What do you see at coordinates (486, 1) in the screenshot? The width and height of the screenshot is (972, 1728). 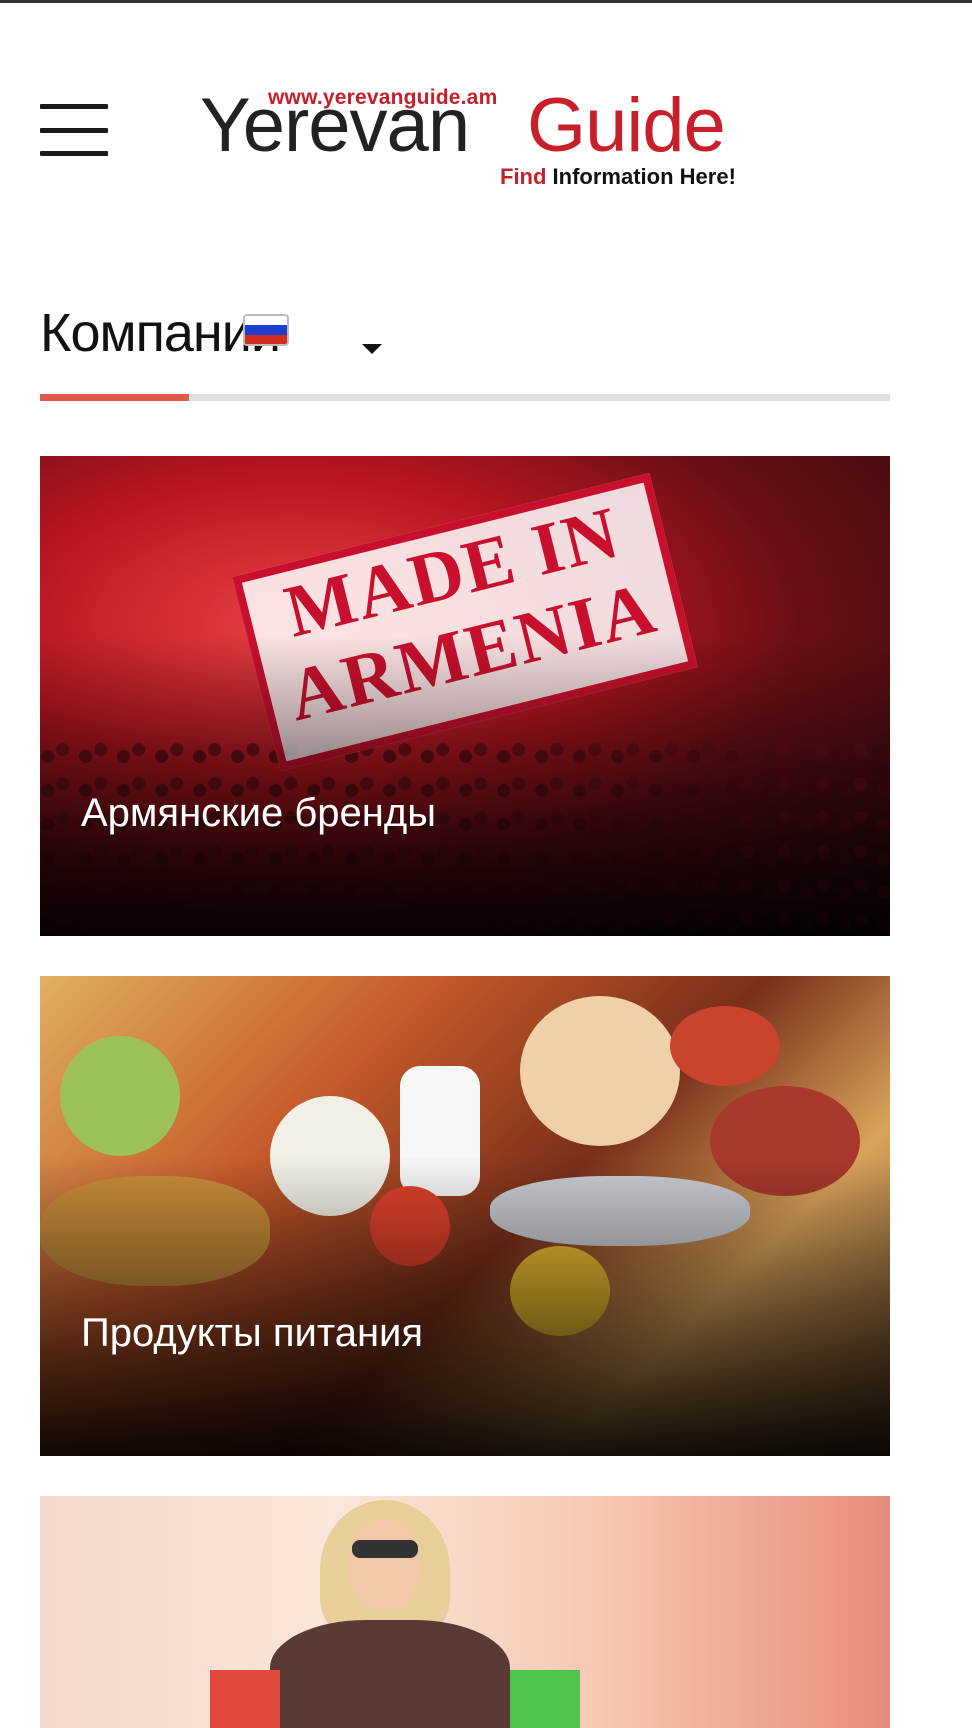 I see `top-border` at bounding box center [486, 1].